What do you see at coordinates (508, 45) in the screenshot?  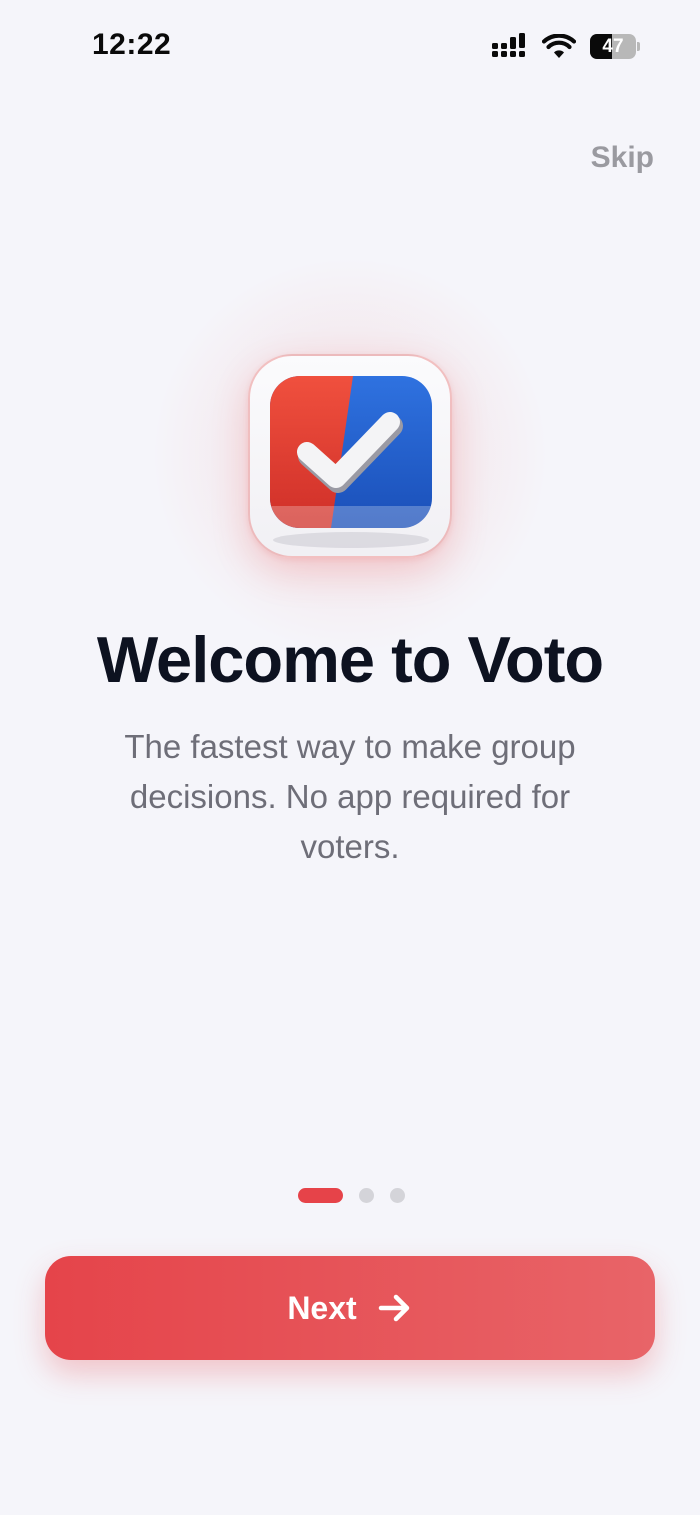 I see `cellular-signal-icon` at bounding box center [508, 45].